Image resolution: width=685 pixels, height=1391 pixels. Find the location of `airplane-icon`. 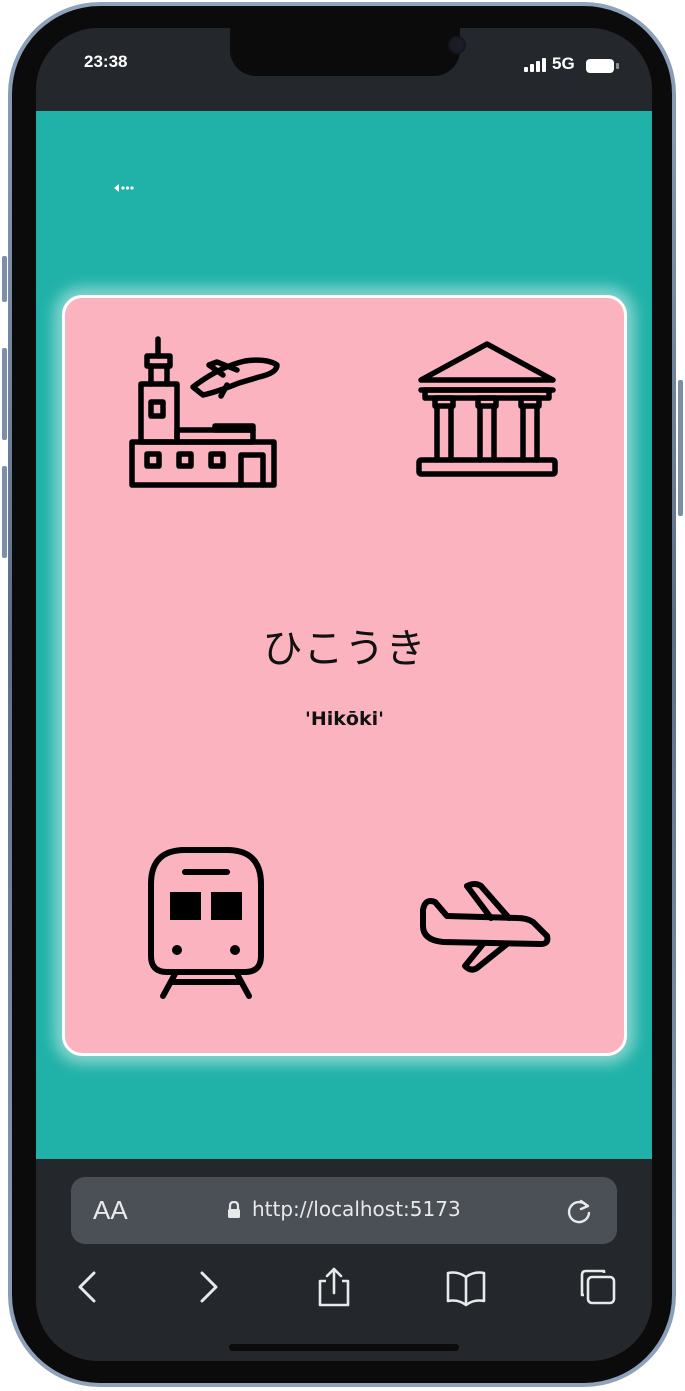

airplane-icon is located at coordinates (485, 927).